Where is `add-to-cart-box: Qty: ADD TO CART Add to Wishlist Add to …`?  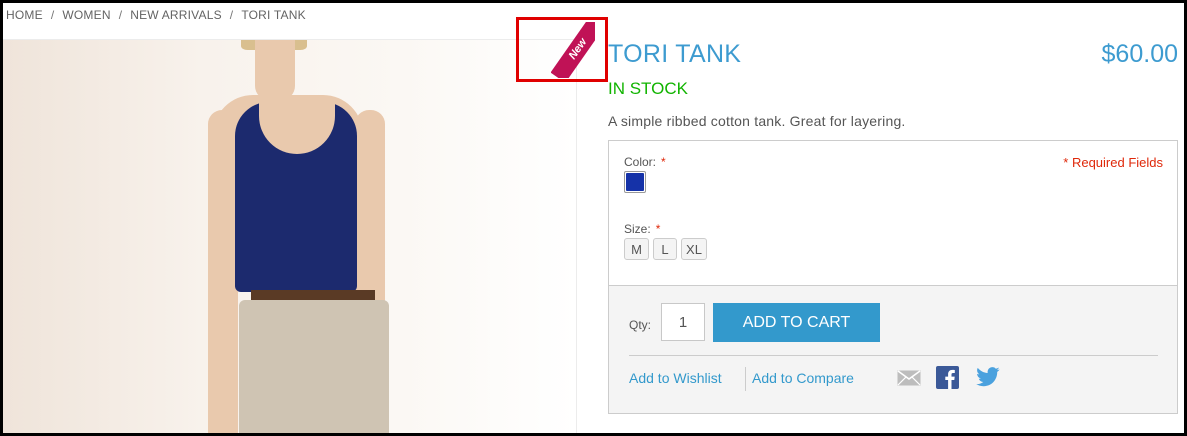 add-to-cart-box: Qty: ADD TO CART Add to Wishlist Add to … is located at coordinates (893, 350).